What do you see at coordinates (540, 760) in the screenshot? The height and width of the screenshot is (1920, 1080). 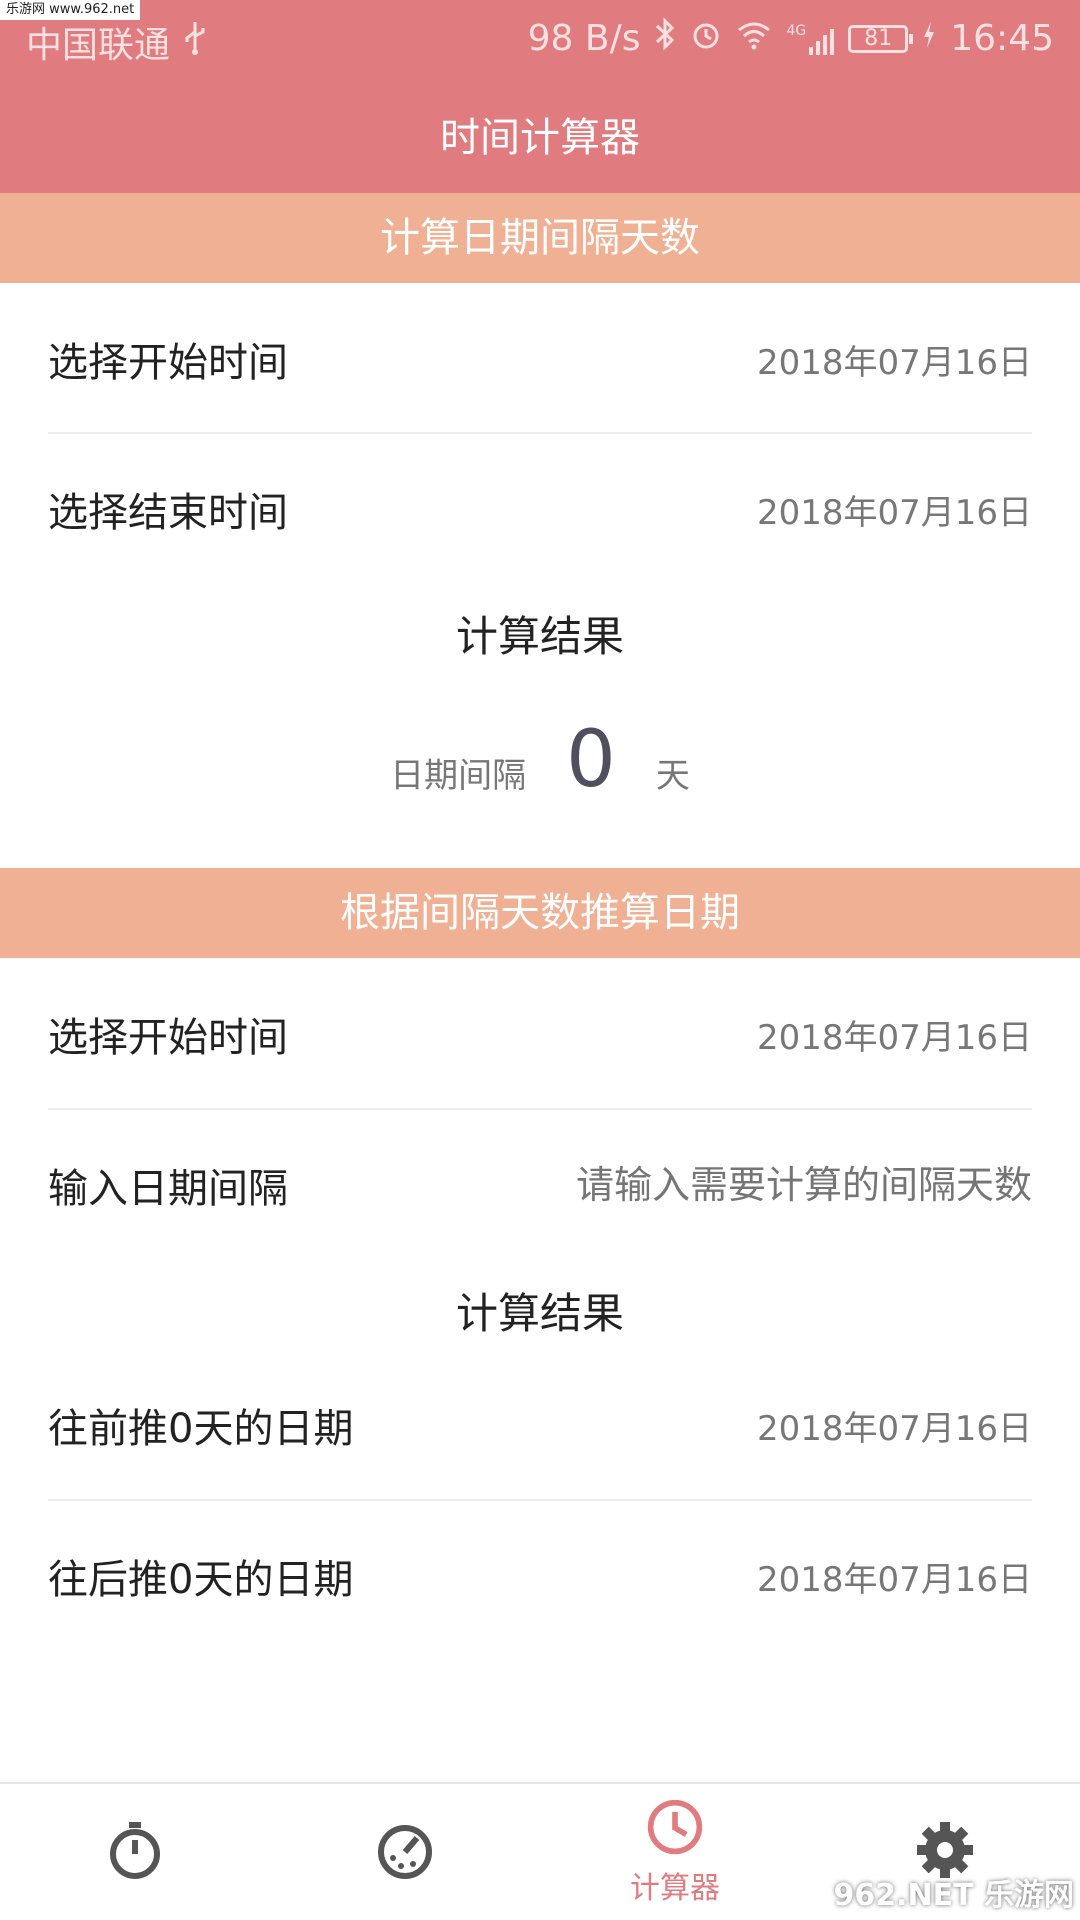 I see `s1-interval-result: 日期间隔 0 天` at bounding box center [540, 760].